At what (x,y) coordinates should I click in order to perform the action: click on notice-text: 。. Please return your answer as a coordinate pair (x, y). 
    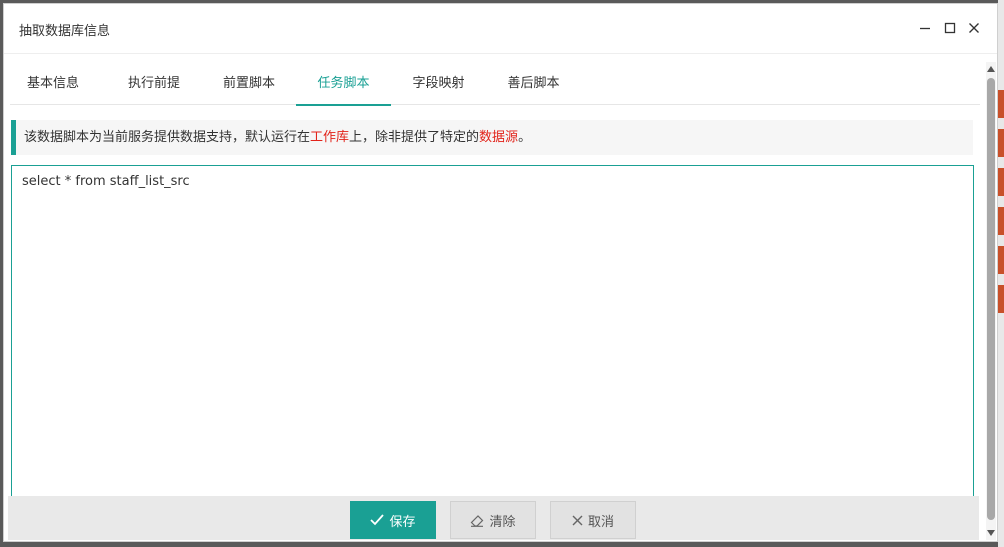
    Looking at the image, I should click on (525, 137).